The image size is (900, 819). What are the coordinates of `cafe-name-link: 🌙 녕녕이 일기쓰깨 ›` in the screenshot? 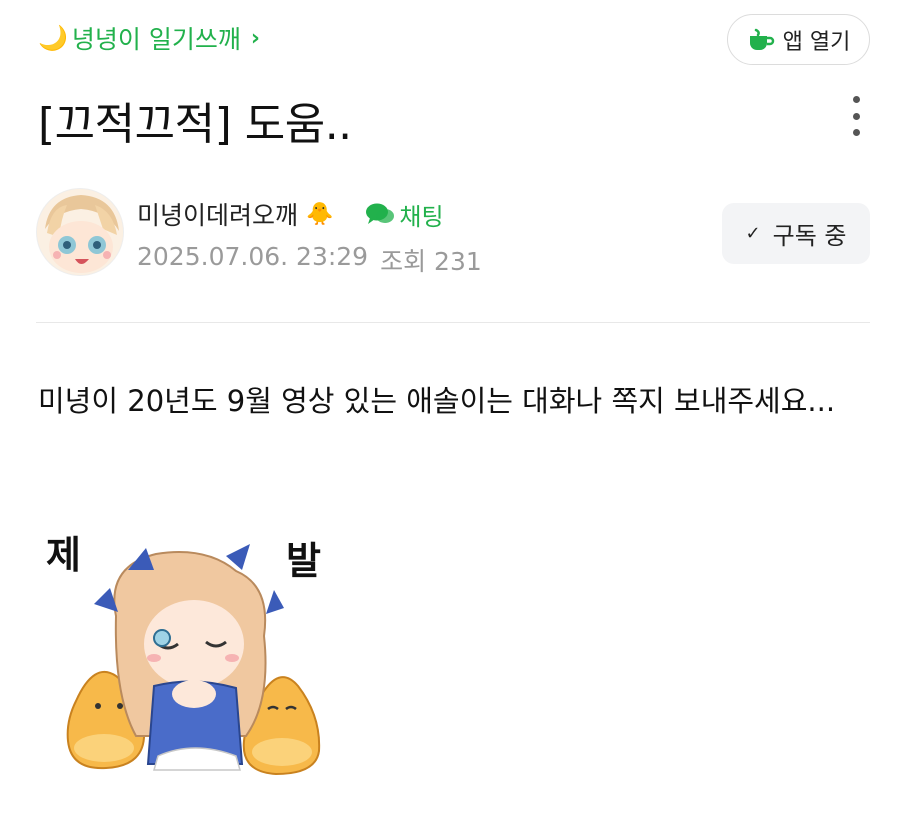 It's located at (149, 38).